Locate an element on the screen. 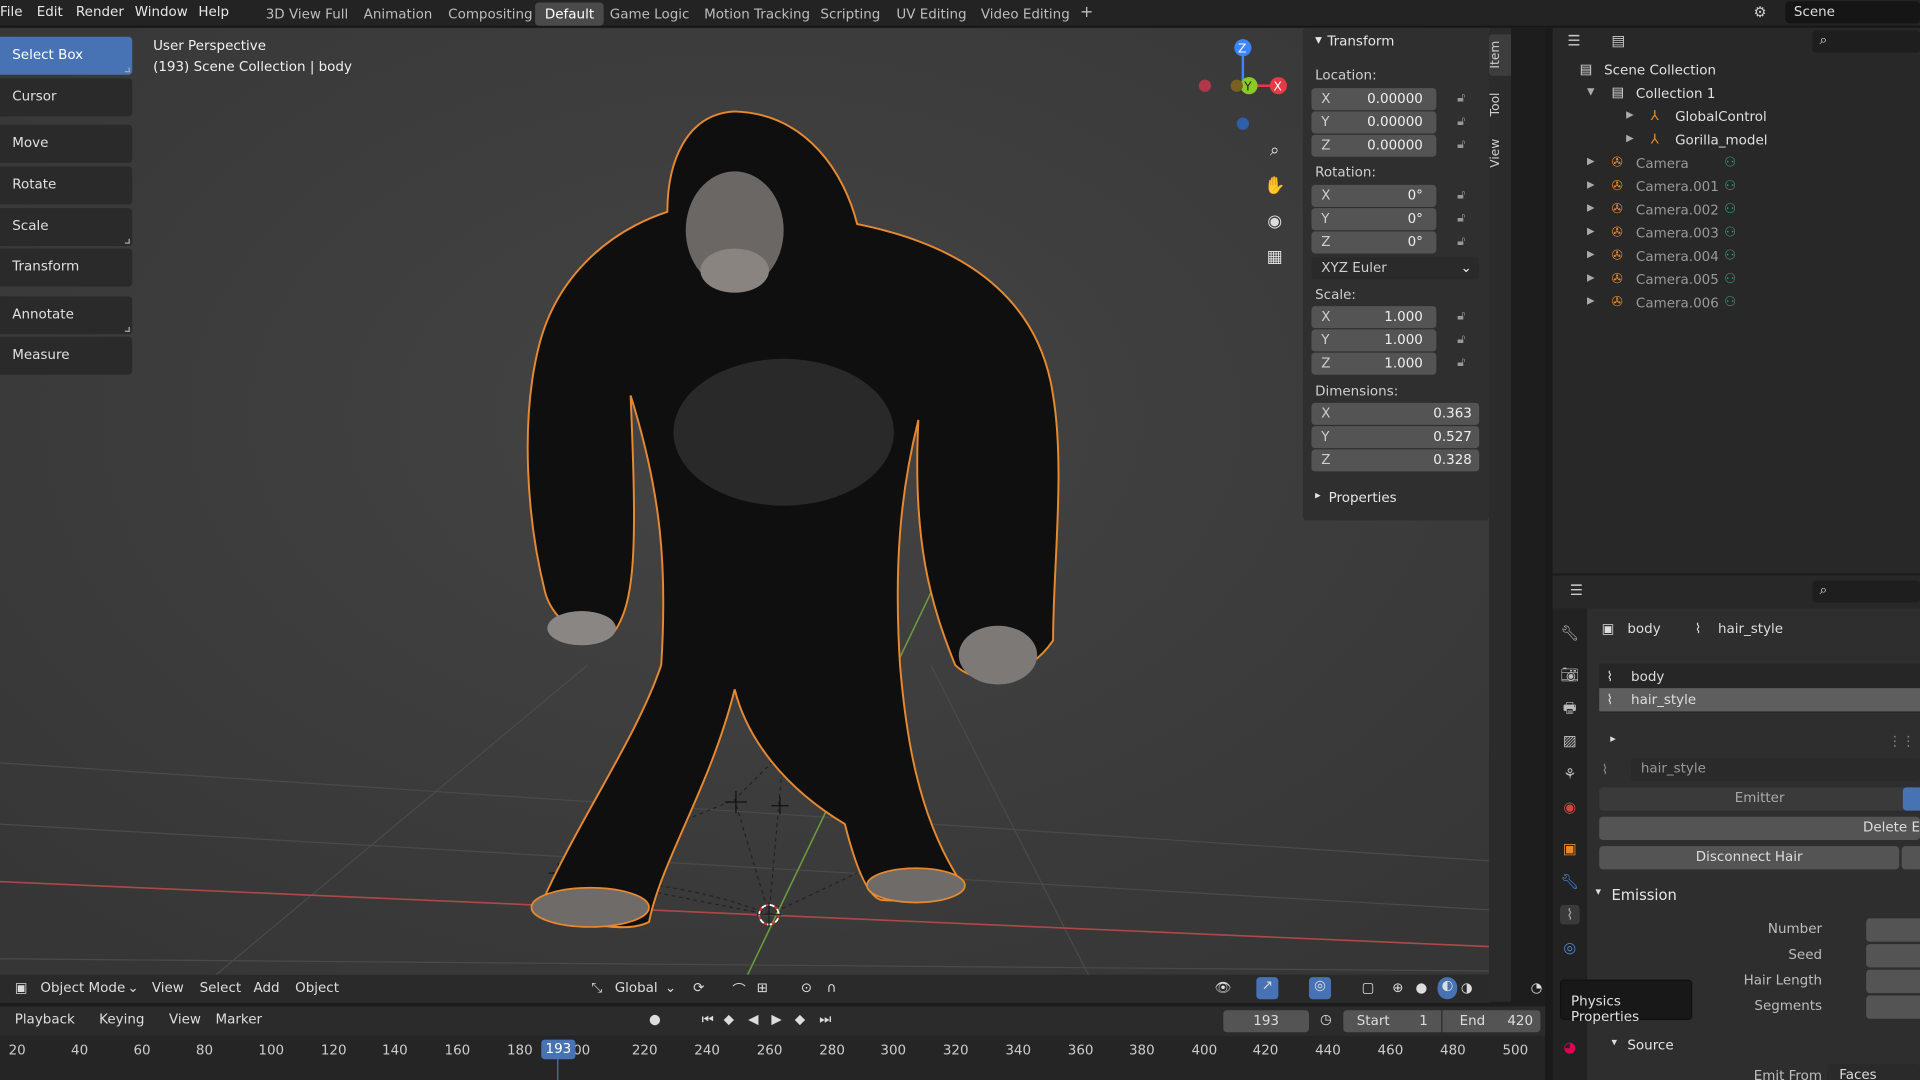 The height and width of the screenshot is (1080, 1920). ortho-grid-icon: ▦ is located at coordinates (1275, 257).